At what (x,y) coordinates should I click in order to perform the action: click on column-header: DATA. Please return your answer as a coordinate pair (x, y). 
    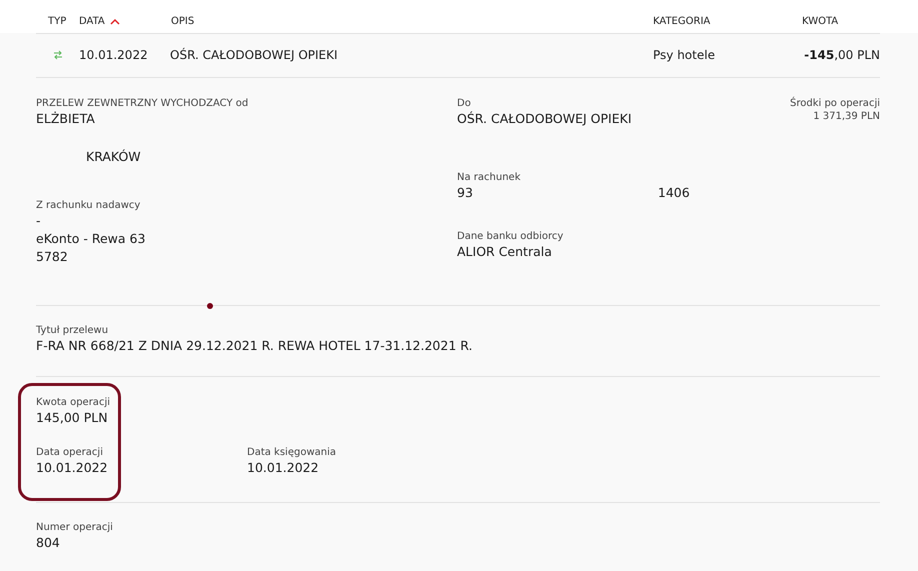
    Looking at the image, I should click on (99, 21).